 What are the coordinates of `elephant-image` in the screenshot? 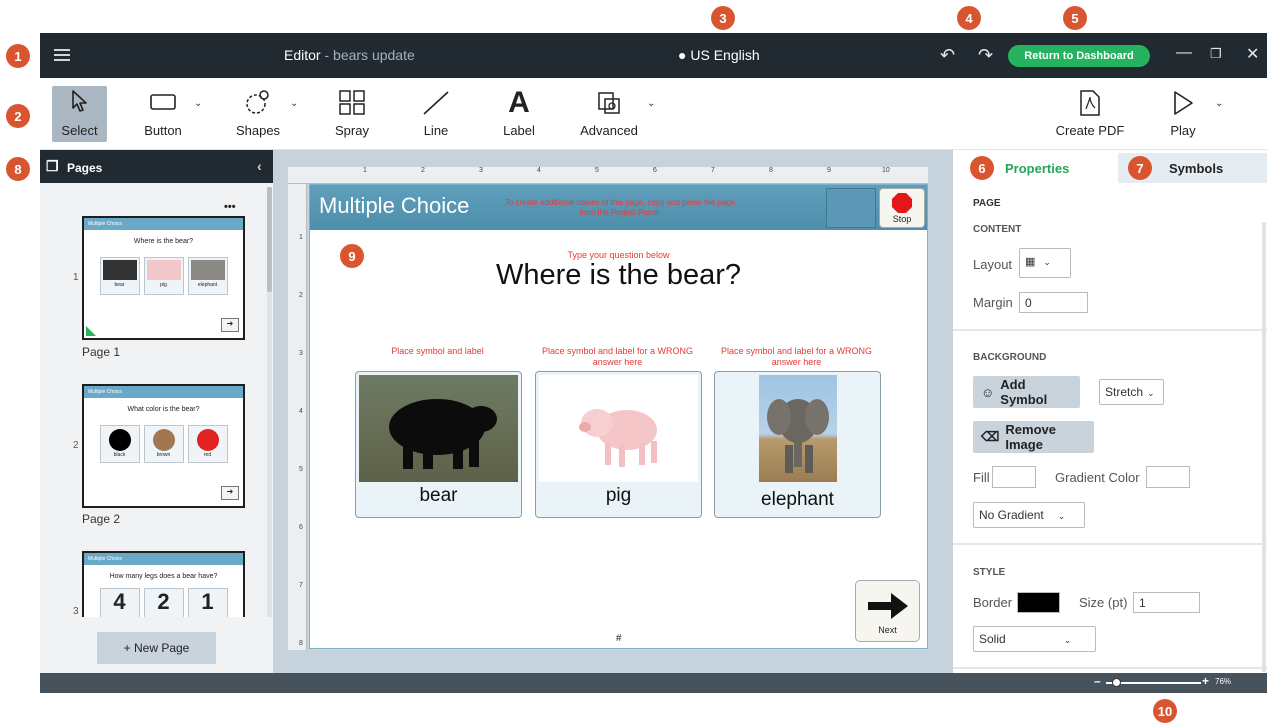 It's located at (798, 428).